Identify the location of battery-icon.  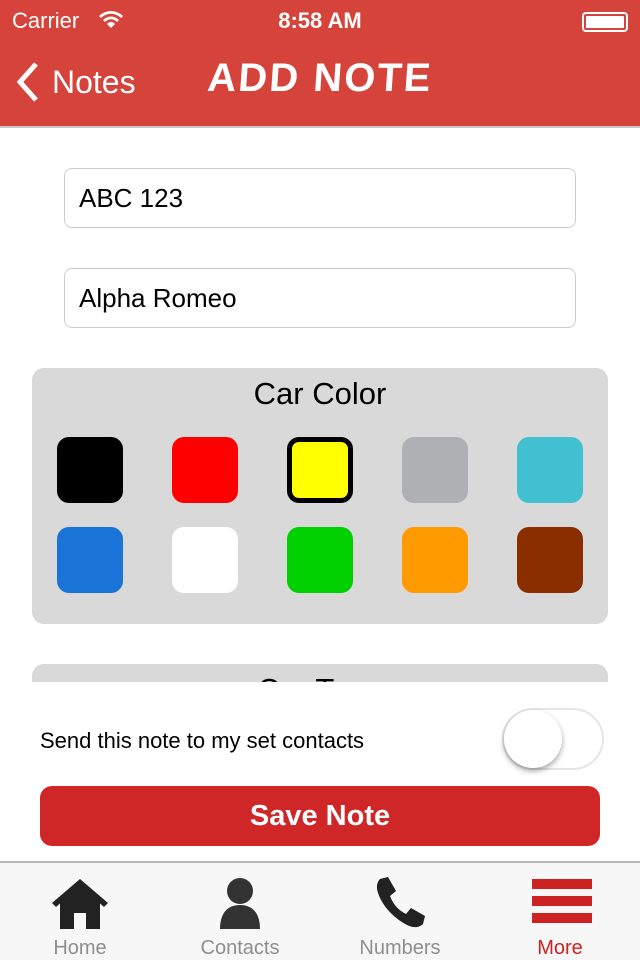
(605, 22).